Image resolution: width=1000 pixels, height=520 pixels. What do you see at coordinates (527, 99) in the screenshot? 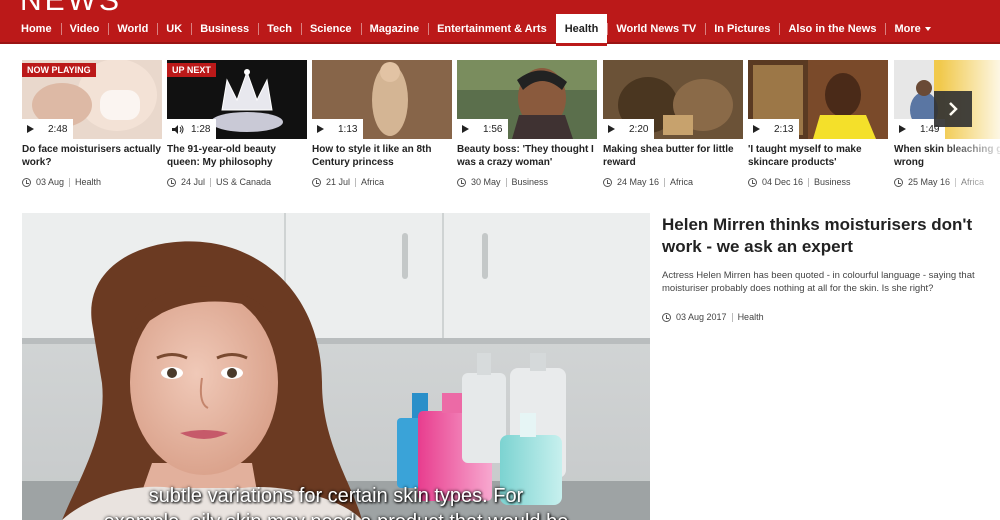
I see `video-thumbnail: 1:56` at bounding box center [527, 99].